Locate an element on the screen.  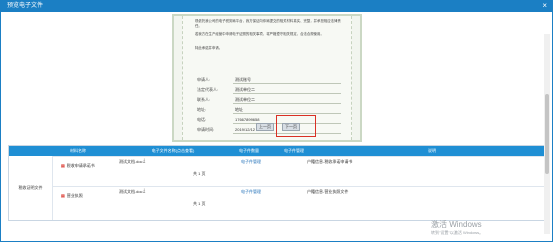
column-header: 电子件管理 is located at coordinates (294, 150).